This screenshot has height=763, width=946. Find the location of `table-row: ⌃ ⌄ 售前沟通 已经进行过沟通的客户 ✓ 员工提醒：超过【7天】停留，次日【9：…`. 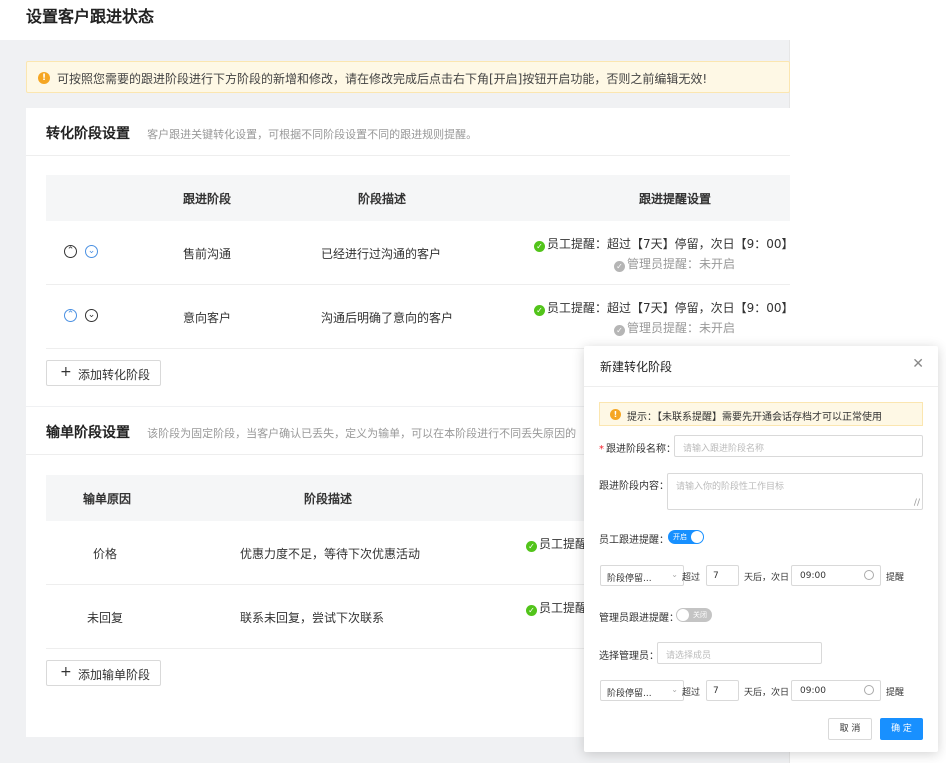

table-row: ⌃ ⌄ 售前沟通 已经进行过沟通的客户 ✓ 员工提醒：超过【7天】停留，次日【9：… is located at coordinates (420, 253).